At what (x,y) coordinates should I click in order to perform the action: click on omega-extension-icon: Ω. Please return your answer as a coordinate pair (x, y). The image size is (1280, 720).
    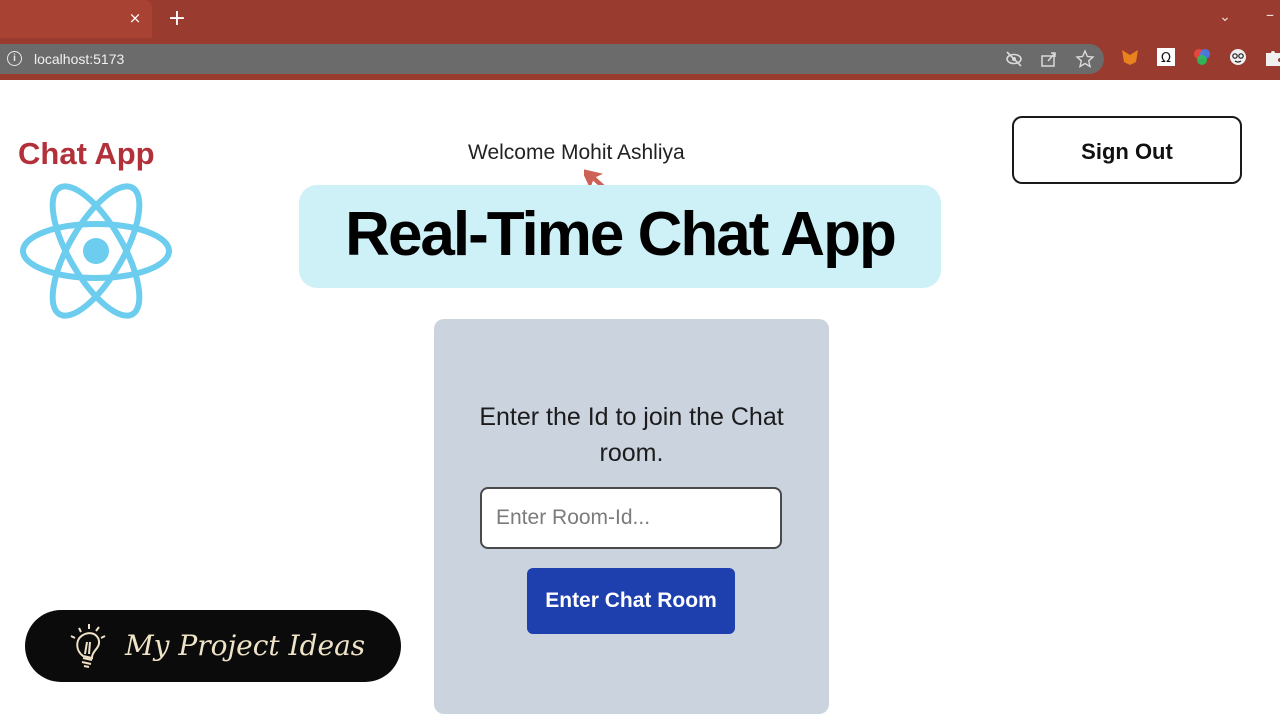
    Looking at the image, I should click on (1166, 57).